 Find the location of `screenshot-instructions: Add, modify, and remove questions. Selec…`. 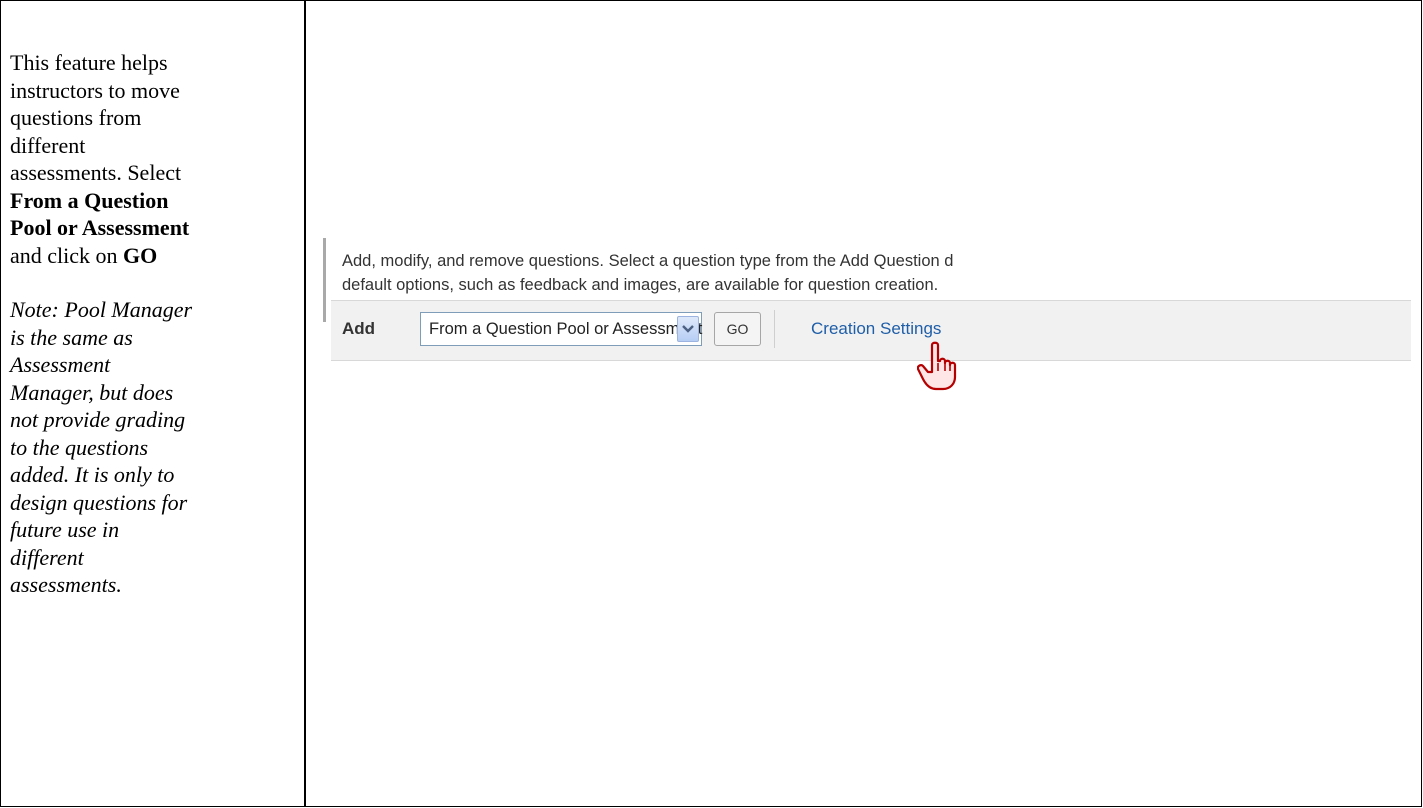

screenshot-instructions: Add, modify, and remove questions. Selec… is located at coordinates (879, 273).